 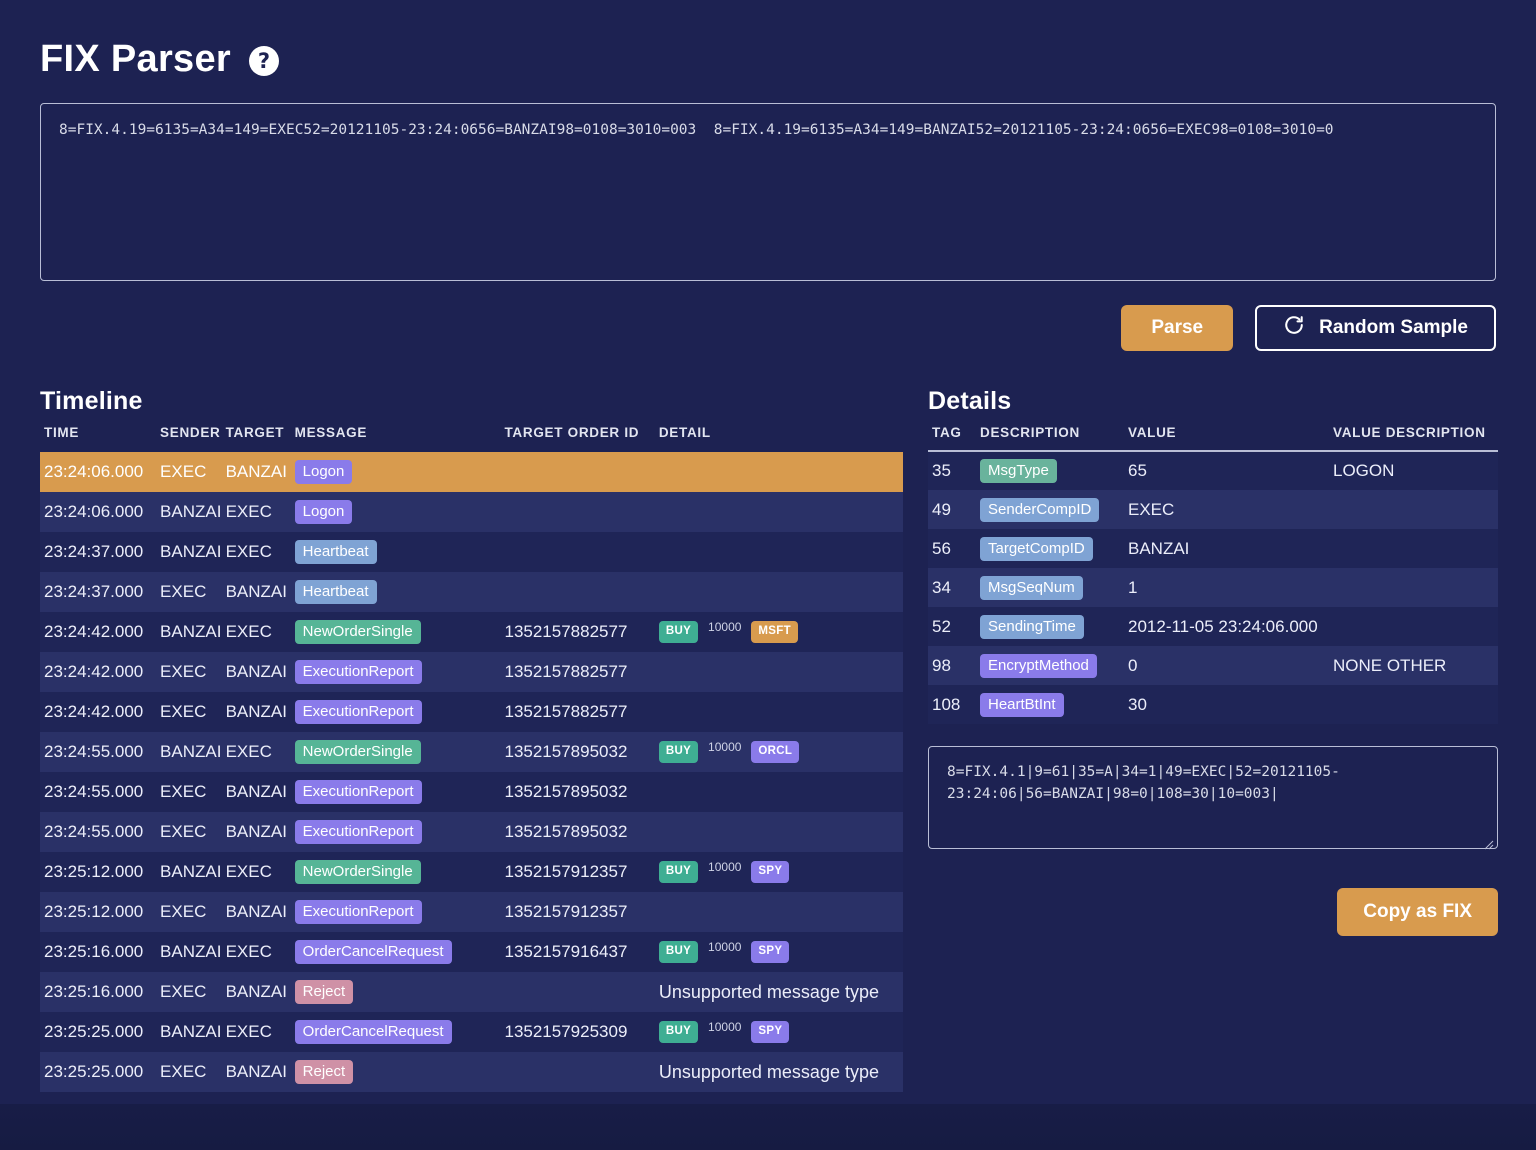 I want to click on timeline-cell-detail: BUY 10000 MSFT, so click(x=780, y=632).